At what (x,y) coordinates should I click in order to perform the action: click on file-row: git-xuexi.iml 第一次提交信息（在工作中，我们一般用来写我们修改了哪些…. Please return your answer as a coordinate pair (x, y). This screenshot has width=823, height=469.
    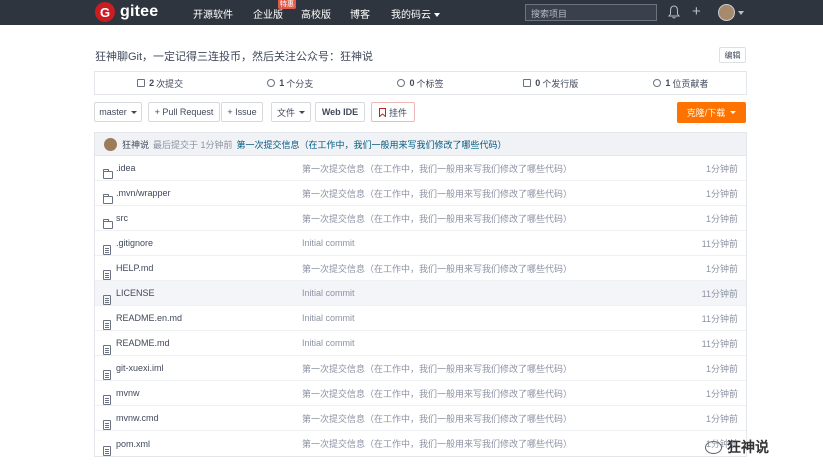
    Looking at the image, I should click on (420, 368).